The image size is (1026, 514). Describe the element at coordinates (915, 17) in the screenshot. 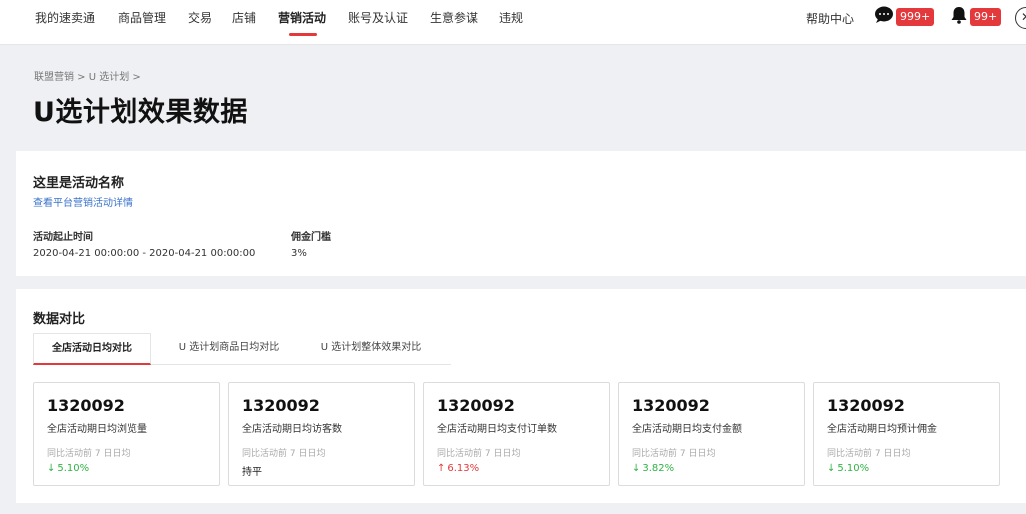

I see `message-count-badge: 999+` at that location.